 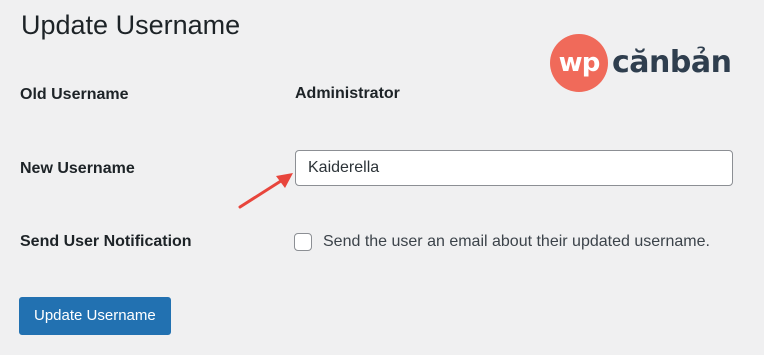 I want to click on brand-logo: wp cănbản, so click(x=641, y=63).